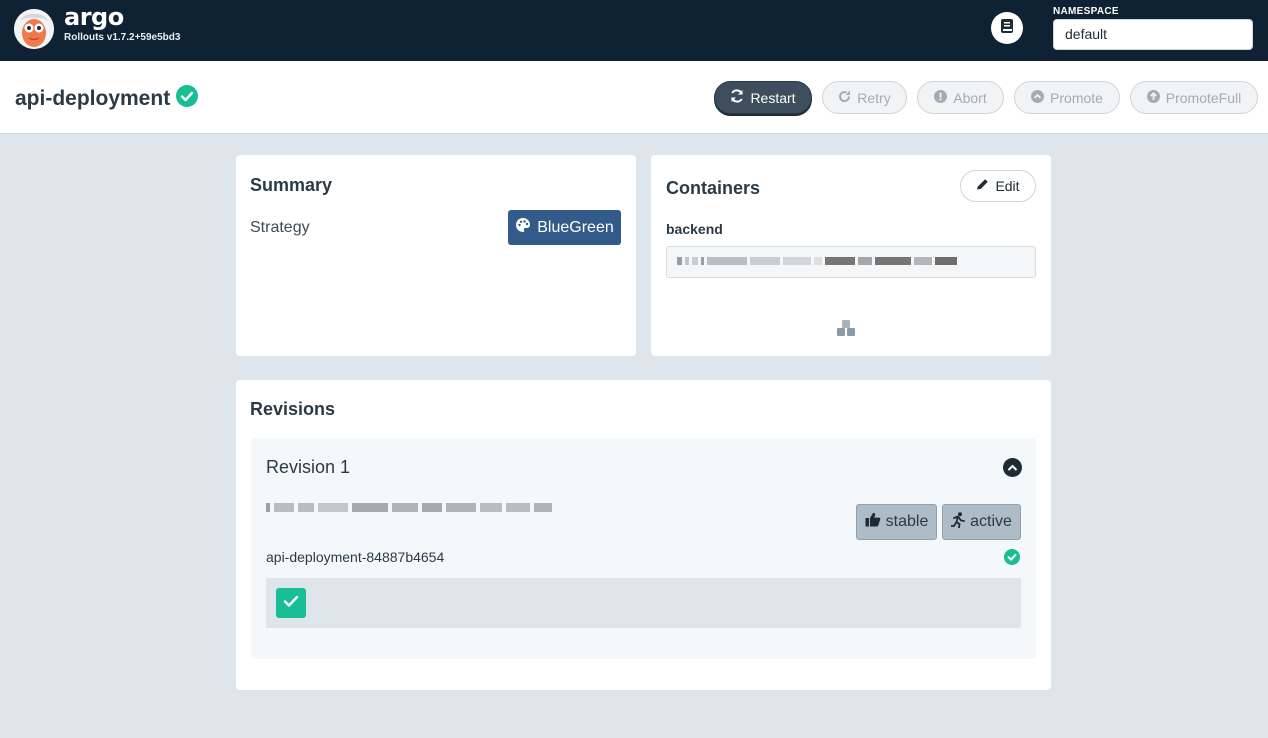  Describe the element at coordinates (122, 37) in the screenshot. I see `version-label: Rollouts v1.7.2+59e5bd3` at that location.